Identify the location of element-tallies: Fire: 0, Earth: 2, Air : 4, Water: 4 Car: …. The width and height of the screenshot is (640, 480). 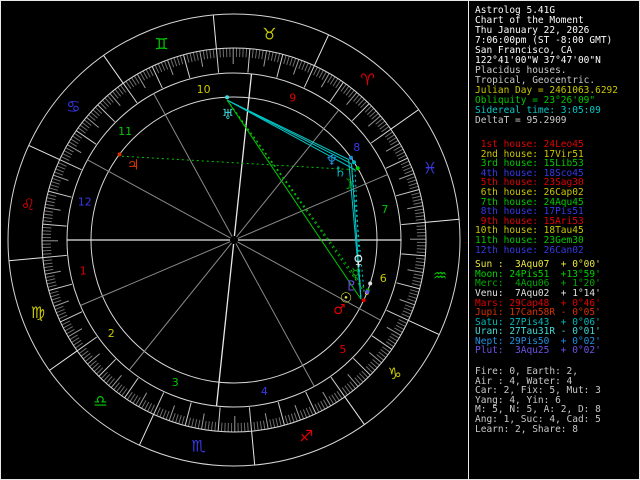
(557, 400).